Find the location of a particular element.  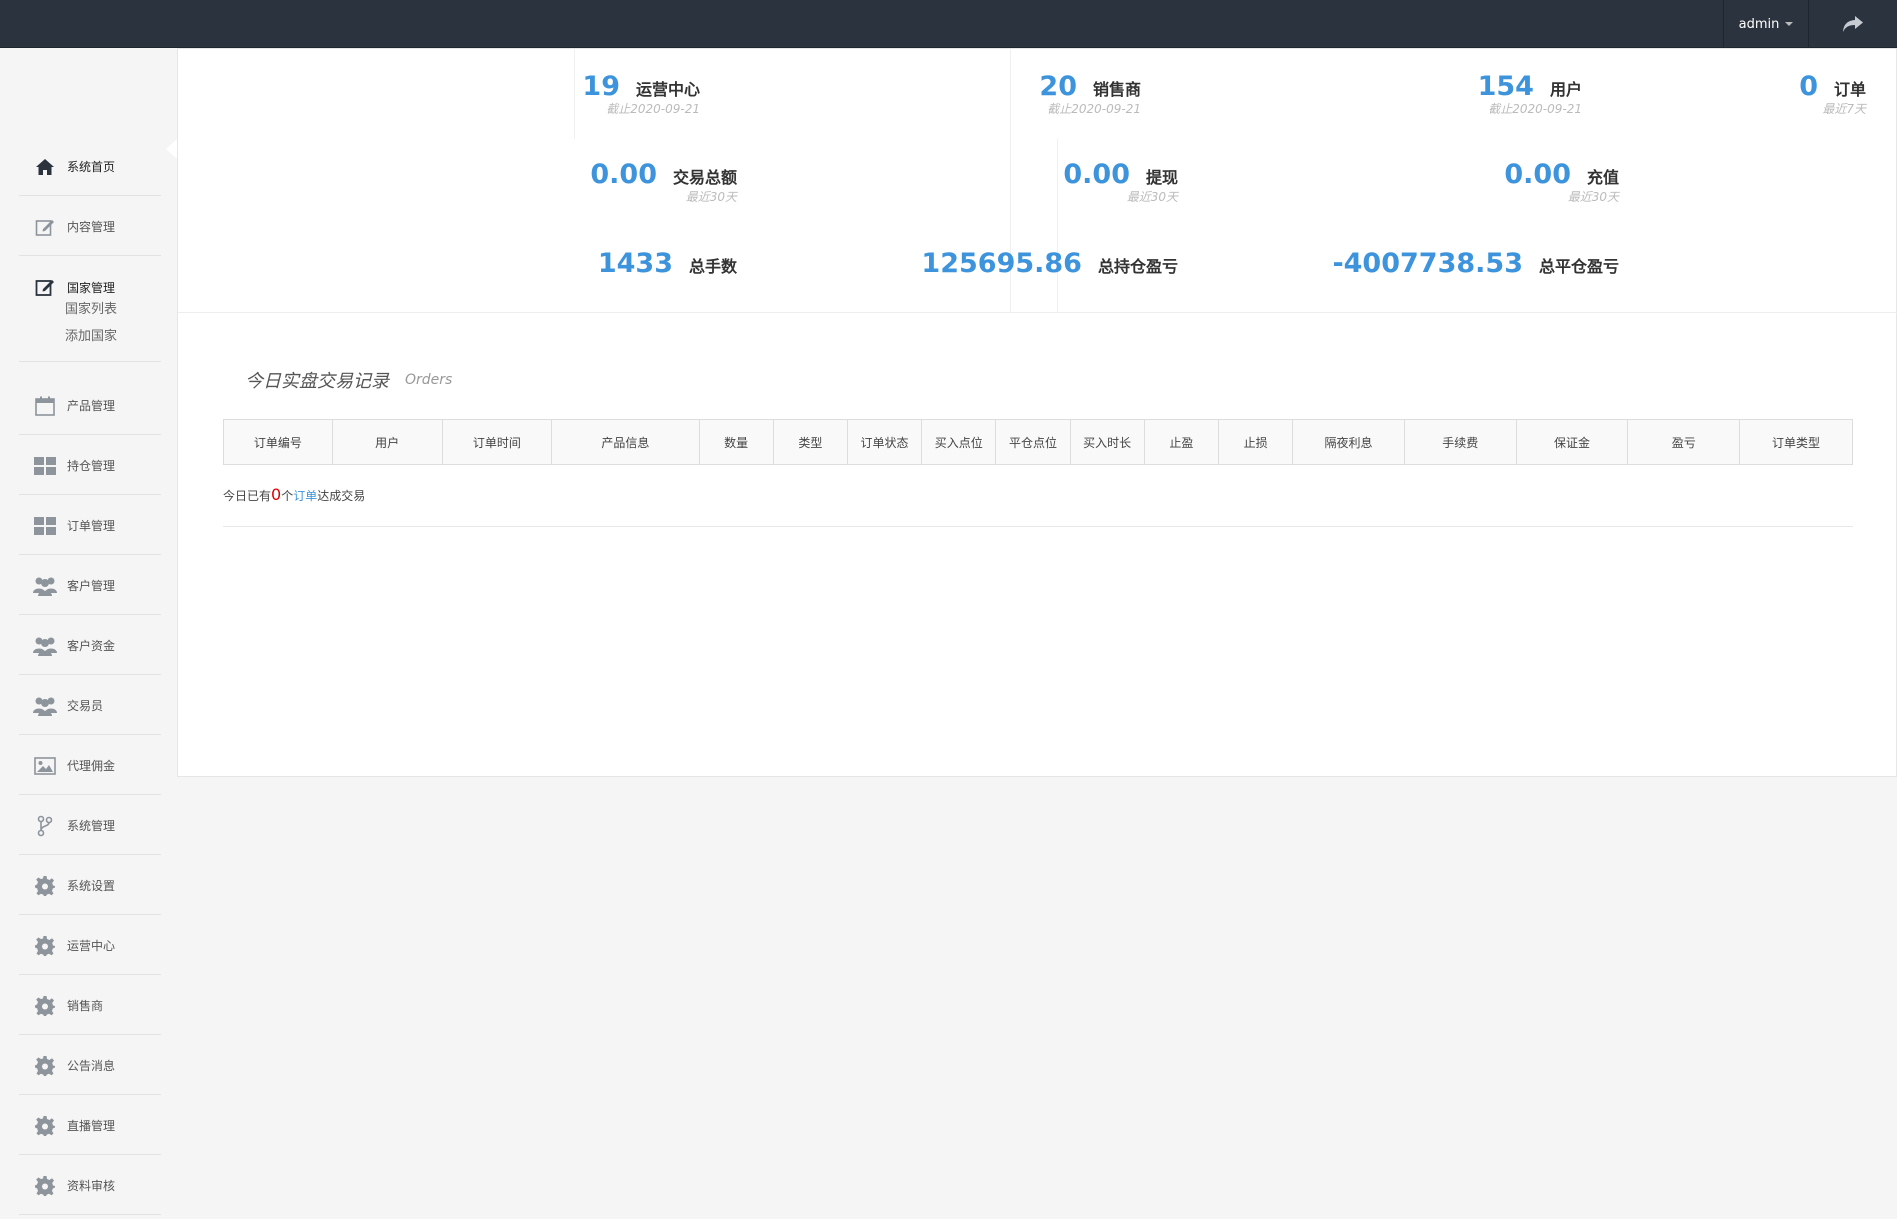

summary-text: 今日已有 is located at coordinates (247, 496).